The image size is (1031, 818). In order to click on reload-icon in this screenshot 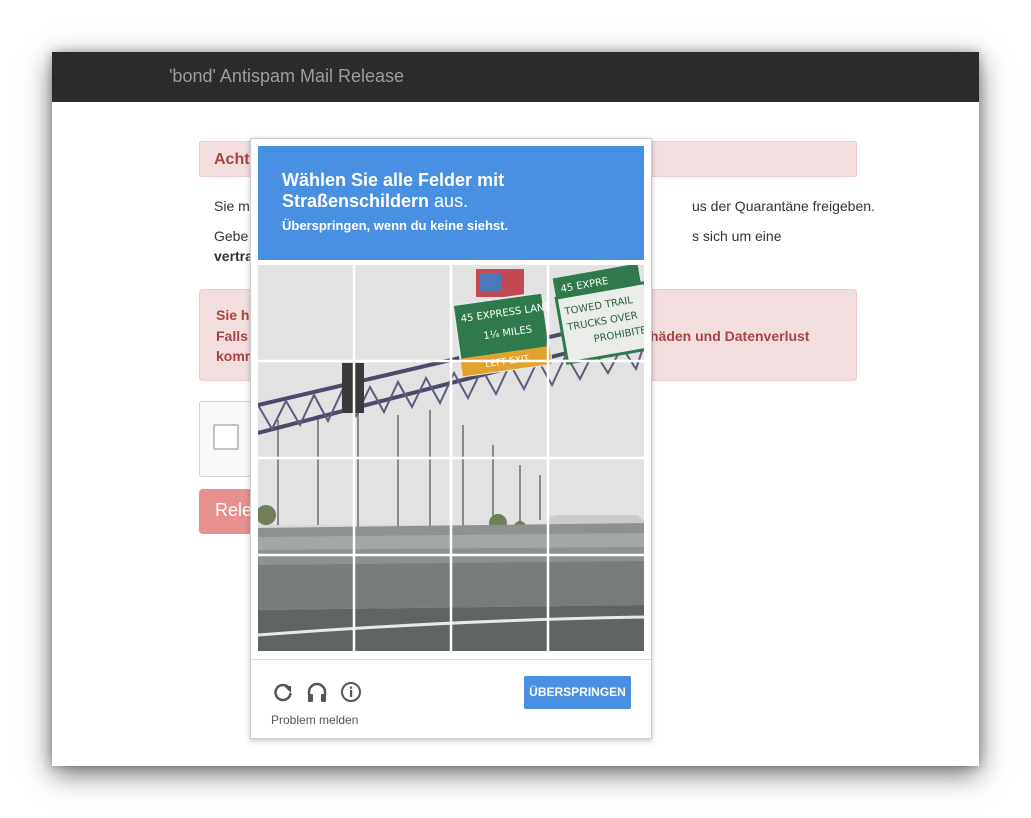, I will do `click(283, 692)`.